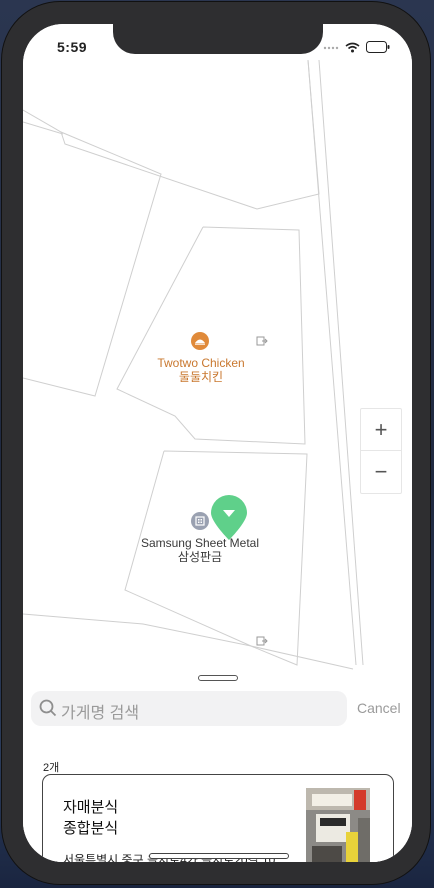  Describe the element at coordinates (219, 856) in the screenshot. I see `home-indicator` at that location.